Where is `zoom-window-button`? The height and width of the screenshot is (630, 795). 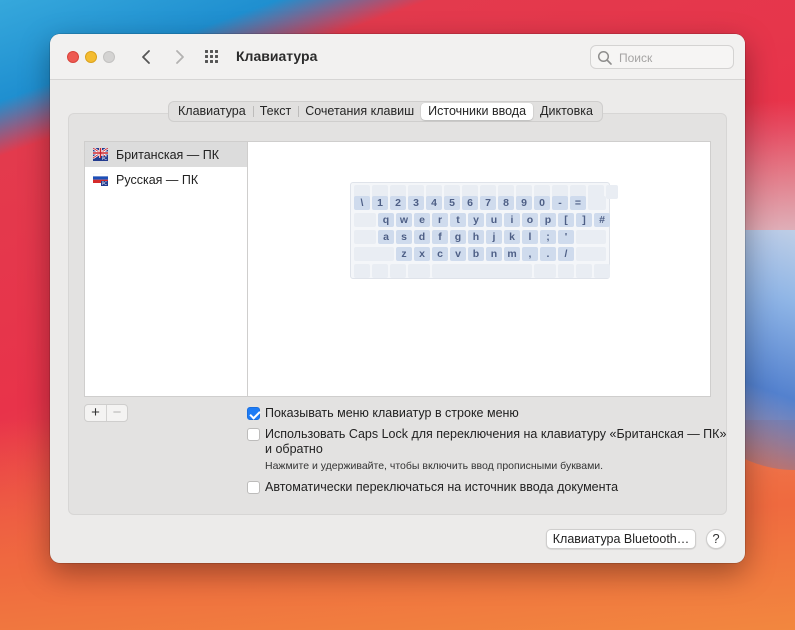 zoom-window-button is located at coordinates (109, 57).